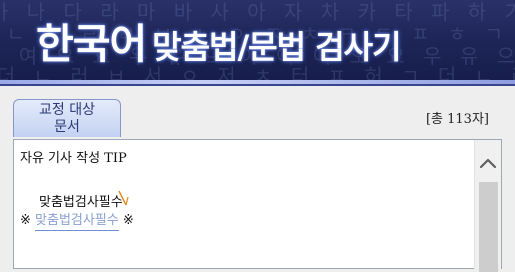  Describe the element at coordinates (436, 119) in the screenshot. I see `character-count-prefix: [총` at that location.